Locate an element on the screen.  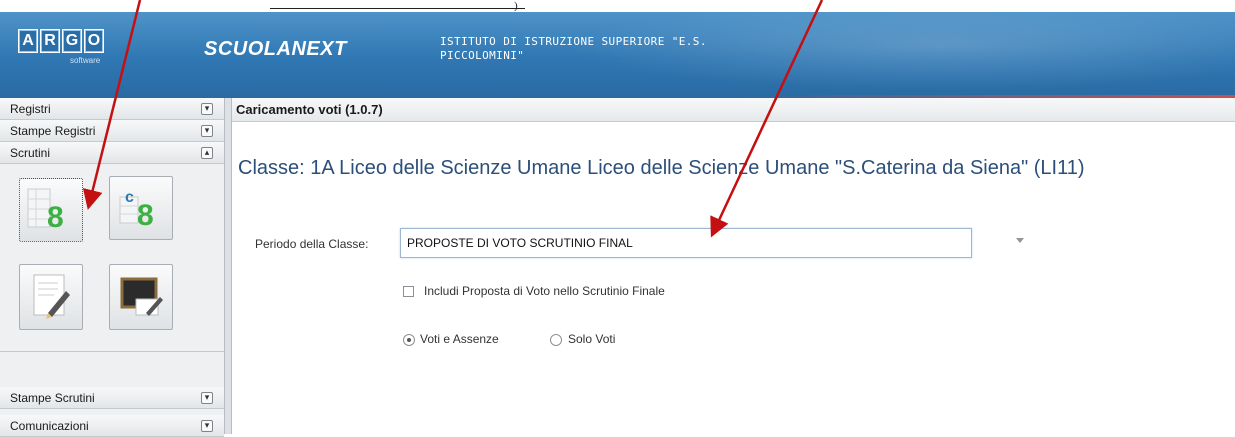
logo-letter-o: O is located at coordinates (94, 41).